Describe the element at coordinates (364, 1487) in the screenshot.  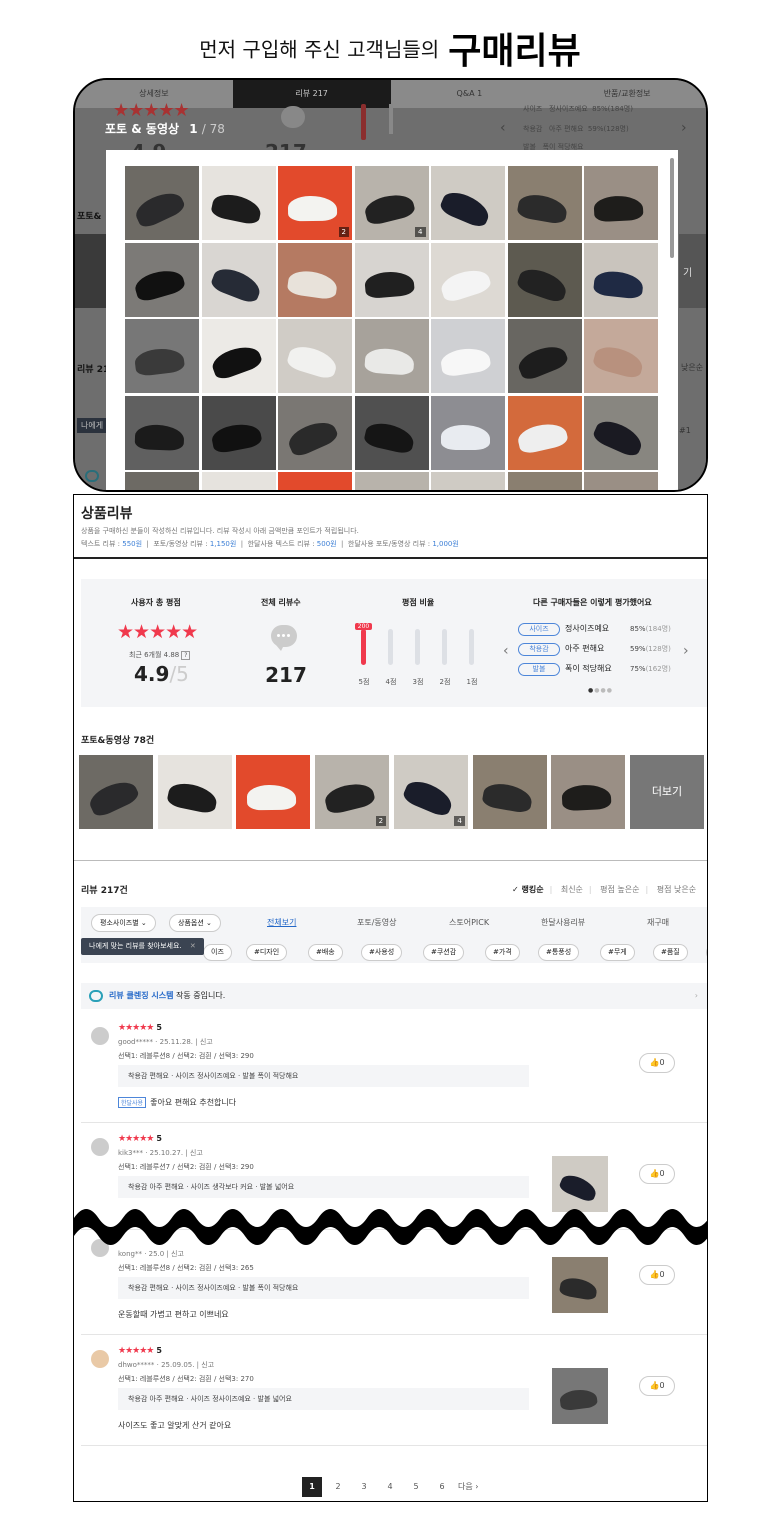
I see `page-button: 3` at that location.